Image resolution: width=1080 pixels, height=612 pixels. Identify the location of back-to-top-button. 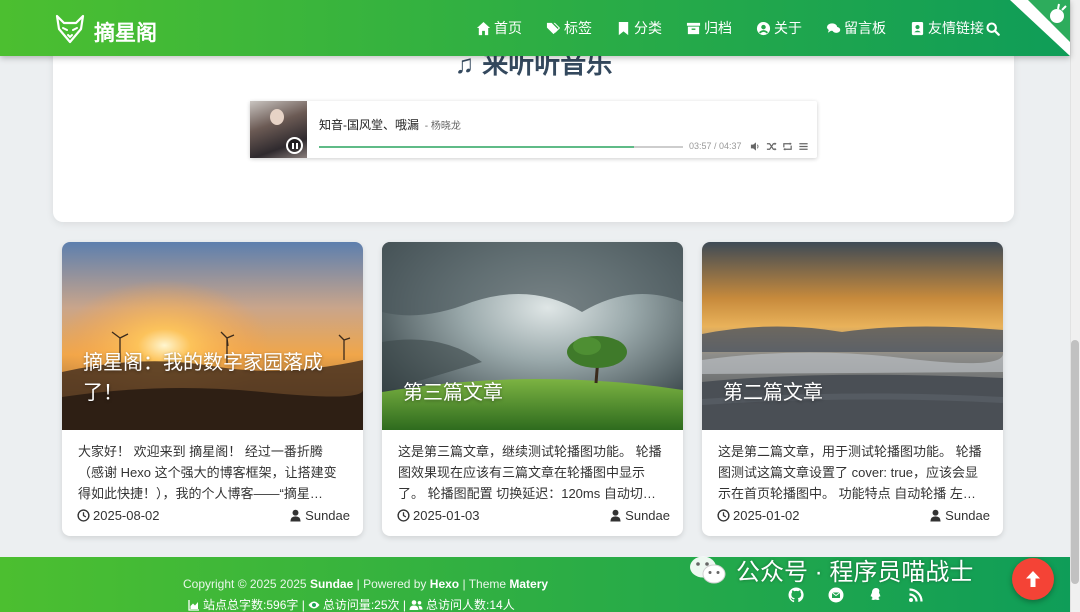
(1033, 579).